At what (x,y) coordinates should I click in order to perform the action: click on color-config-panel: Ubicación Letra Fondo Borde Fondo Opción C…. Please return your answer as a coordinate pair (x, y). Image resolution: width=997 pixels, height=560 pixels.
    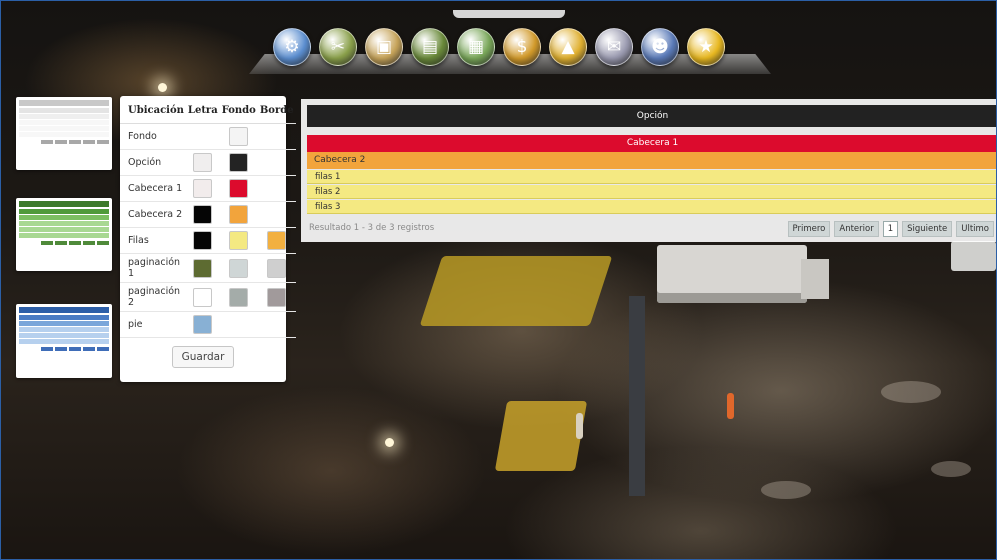
    Looking at the image, I should click on (208, 239).